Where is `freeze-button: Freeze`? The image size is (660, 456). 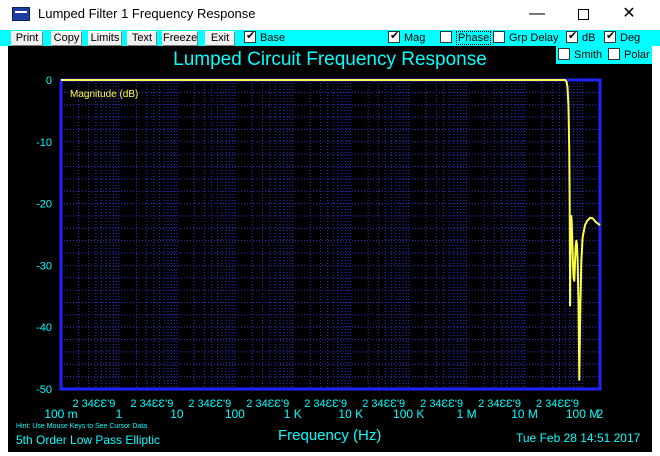
freeze-button: Freeze is located at coordinates (180, 38).